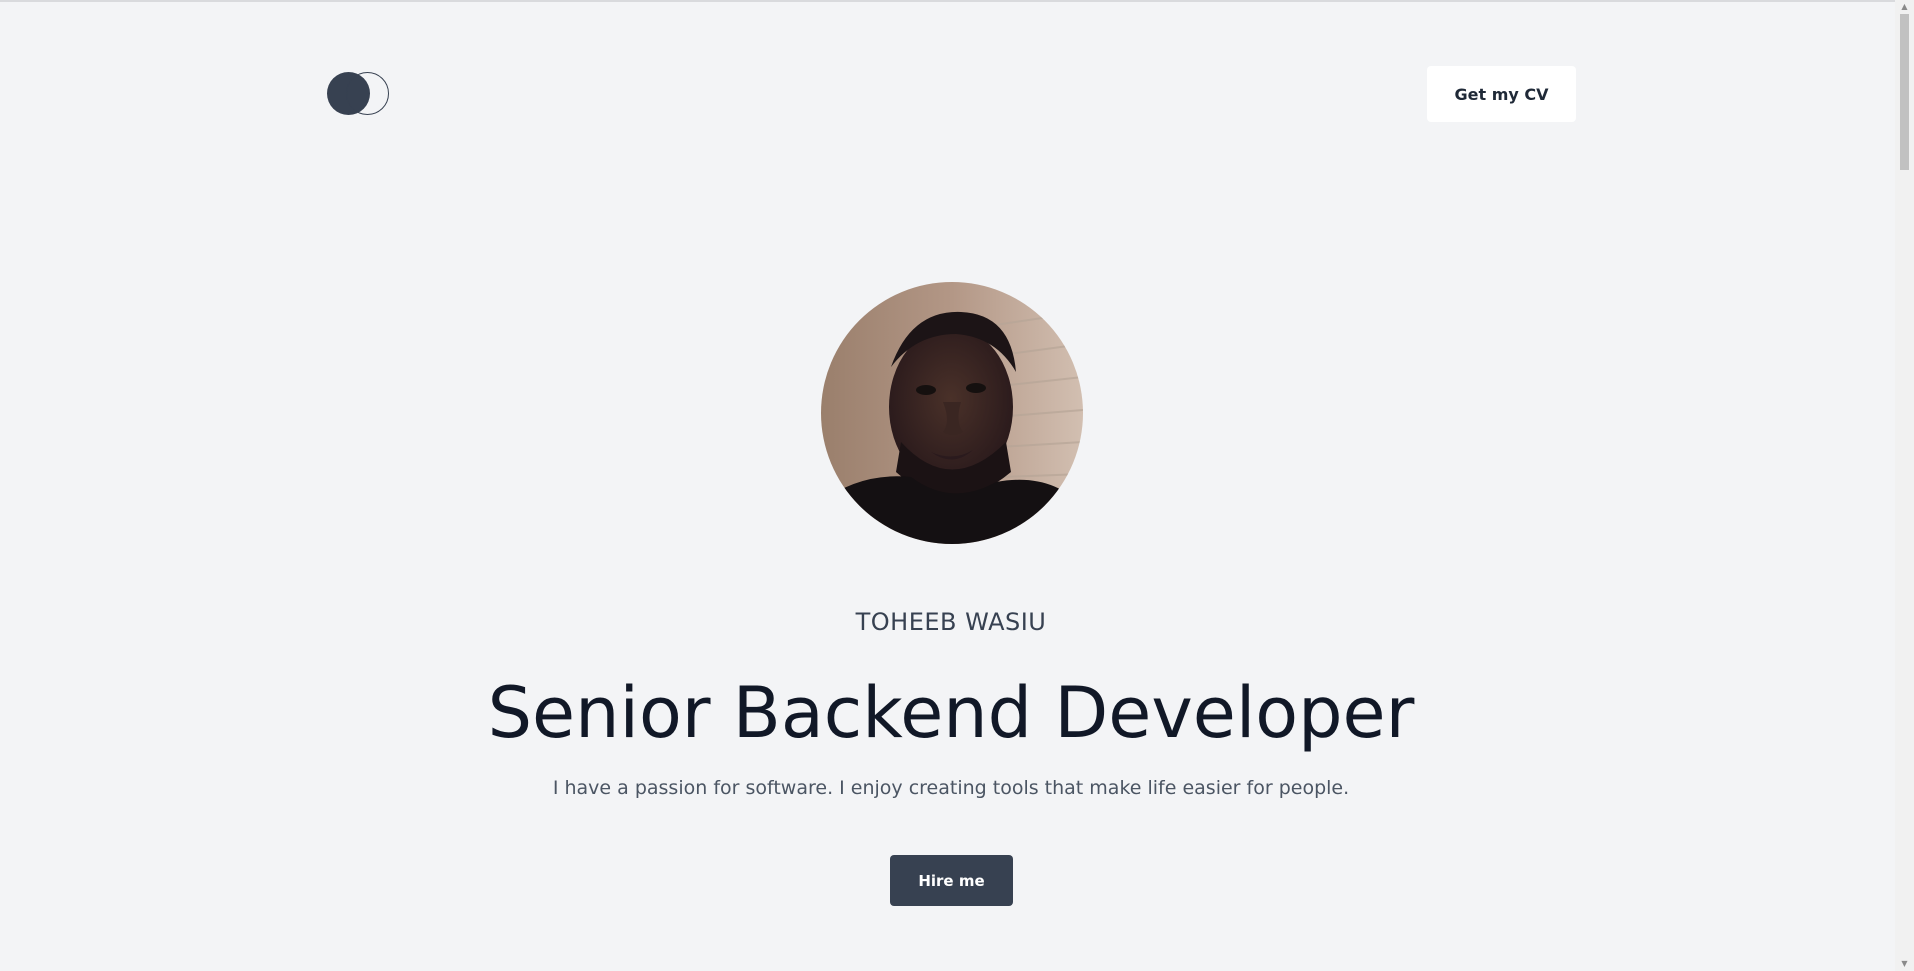 This screenshot has height=971, width=1914. Describe the element at coordinates (1501, 94) in the screenshot. I see `get-cv-button: Get my CV` at that location.